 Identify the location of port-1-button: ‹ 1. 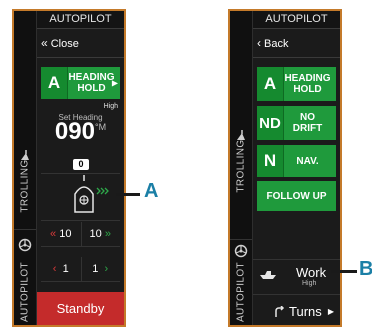
(61, 269).